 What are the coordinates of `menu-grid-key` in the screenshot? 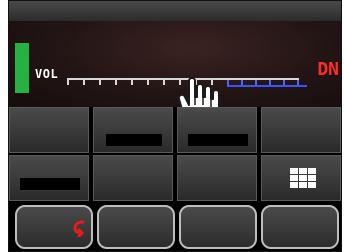 It's located at (301, 178).